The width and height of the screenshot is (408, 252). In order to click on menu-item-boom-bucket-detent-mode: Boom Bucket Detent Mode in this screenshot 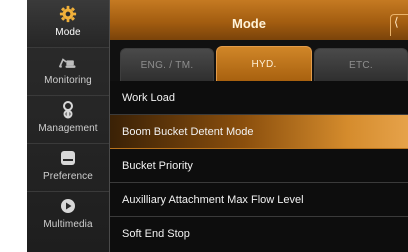, I will do `click(259, 132)`.